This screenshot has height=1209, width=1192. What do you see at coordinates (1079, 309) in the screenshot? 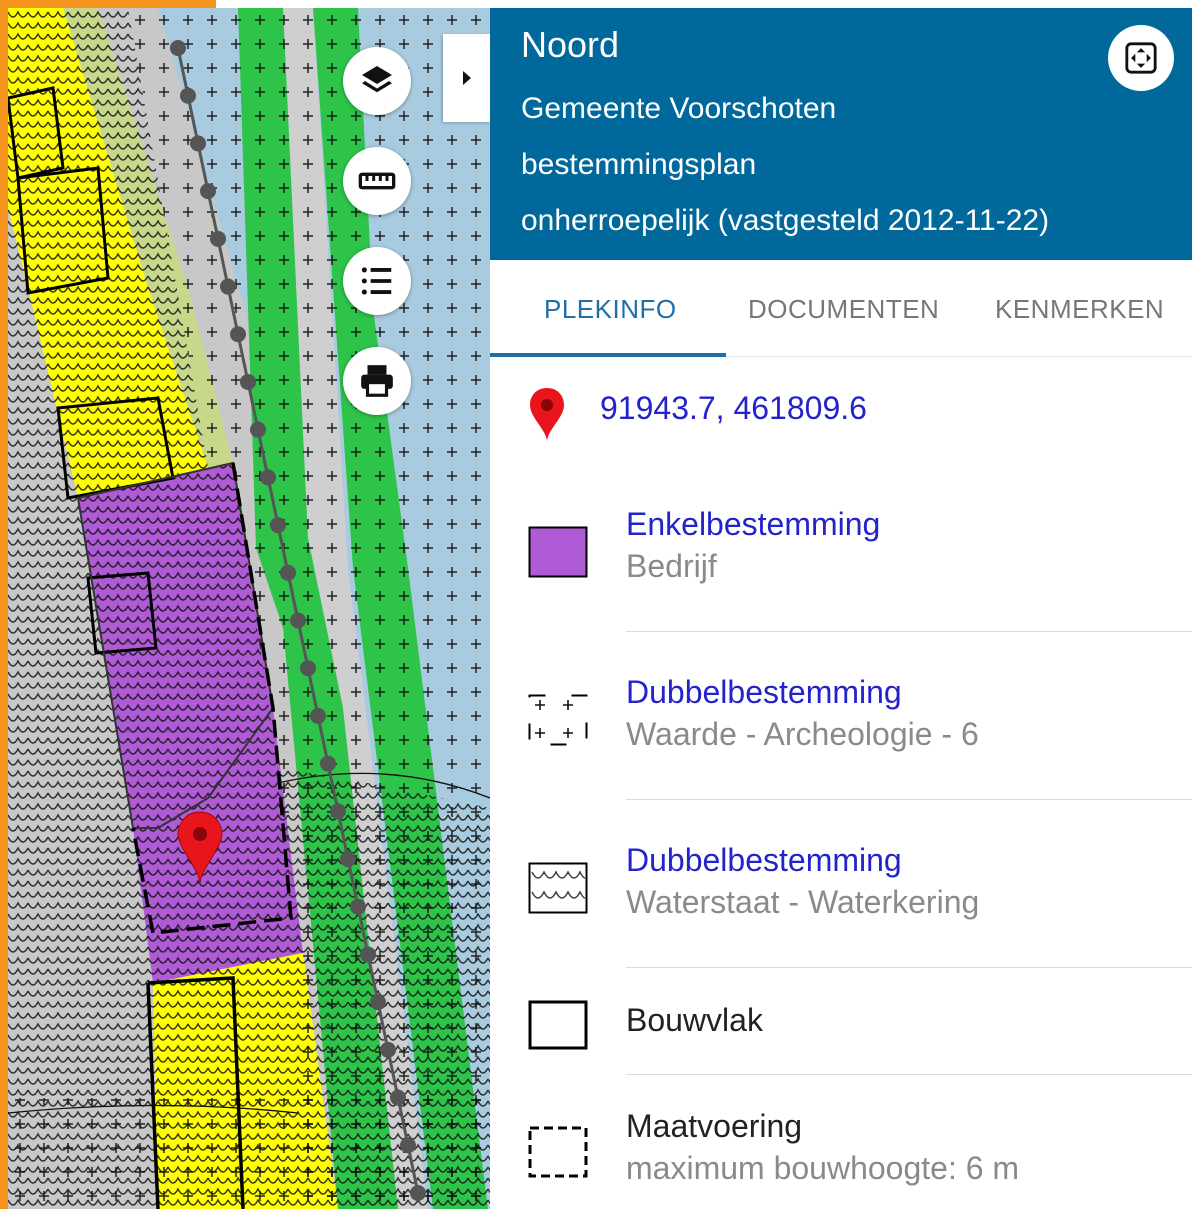
I see `tab-kenmerken: KENMERKEN` at bounding box center [1079, 309].